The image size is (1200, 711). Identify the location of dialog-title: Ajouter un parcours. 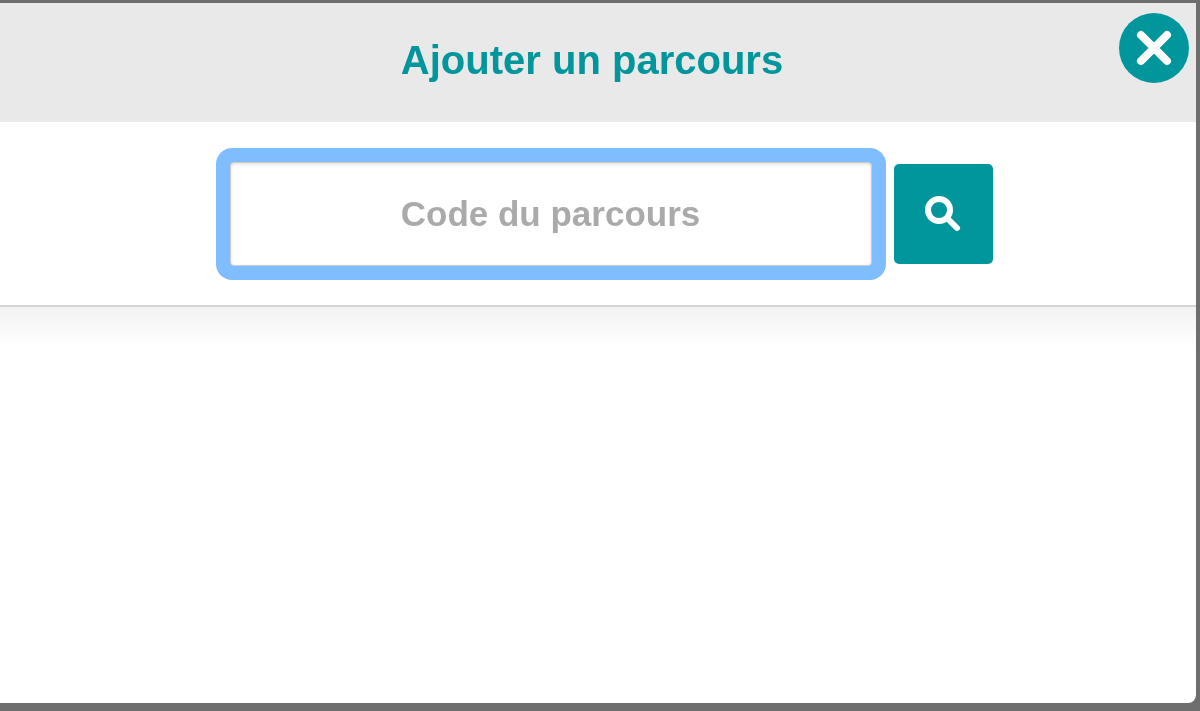
(592, 60).